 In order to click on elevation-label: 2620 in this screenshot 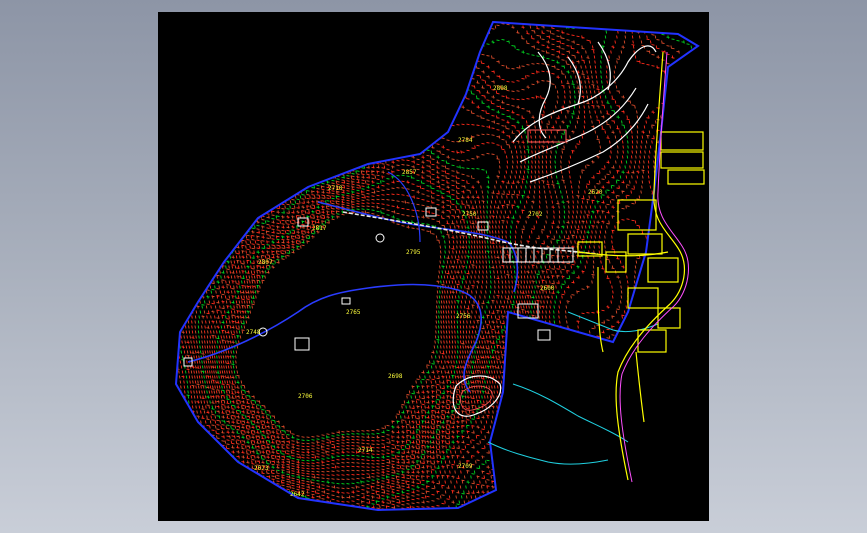, I will do `click(595, 192)`.